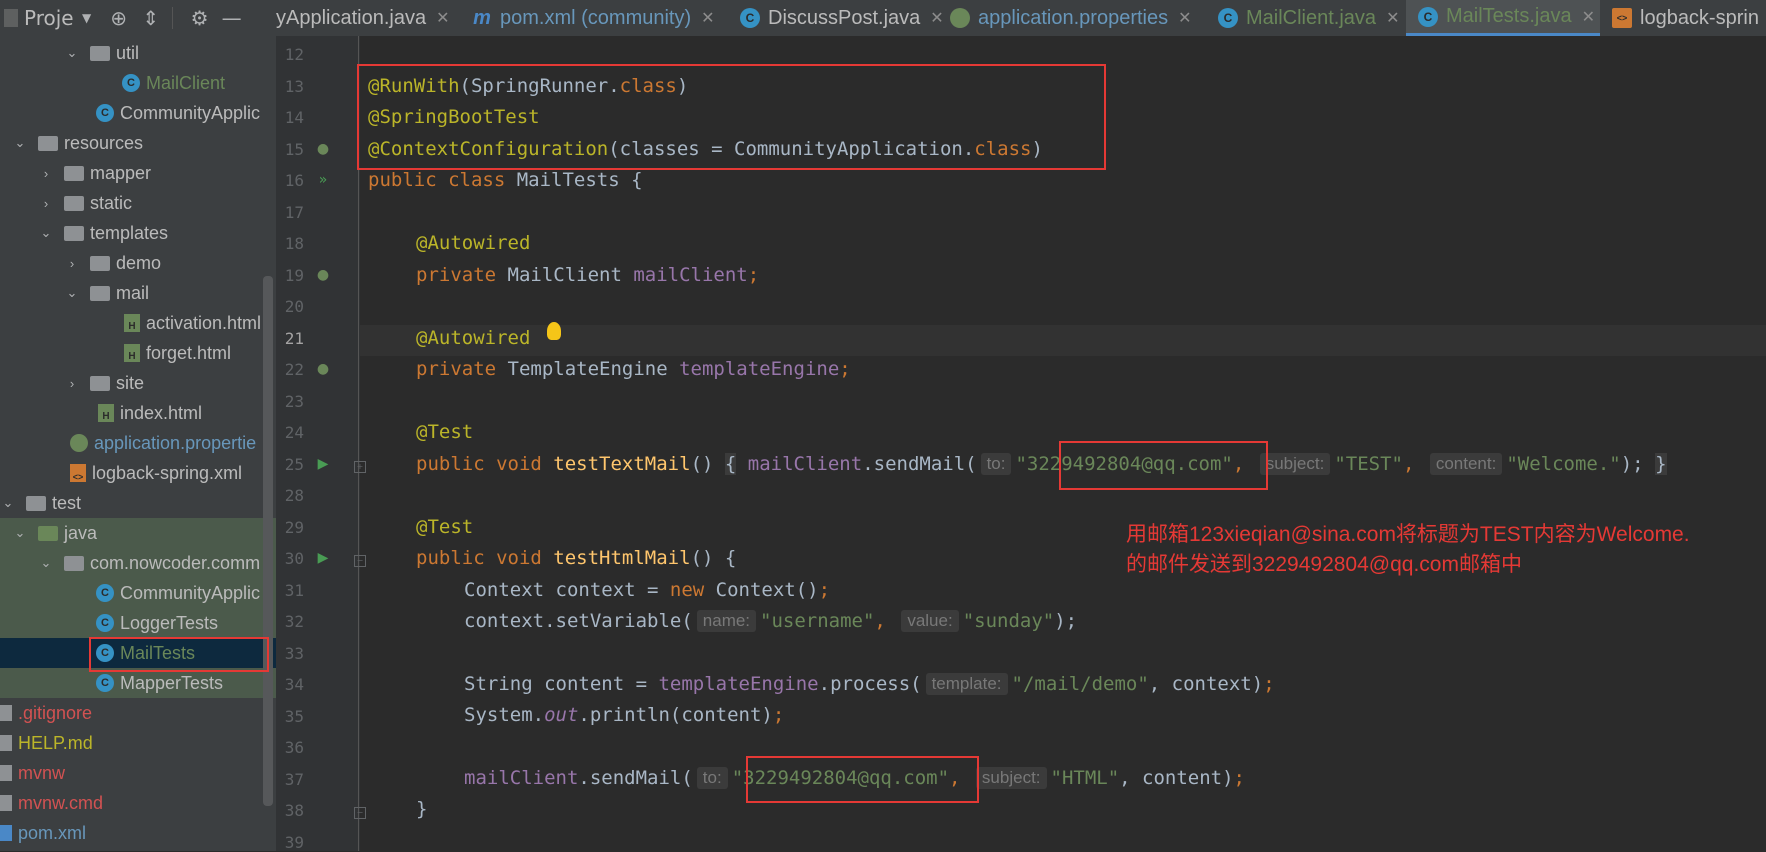  What do you see at coordinates (138, 683) in the screenshot?
I see `tree-item-mappertests: C MapperTests` at bounding box center [138, 683].